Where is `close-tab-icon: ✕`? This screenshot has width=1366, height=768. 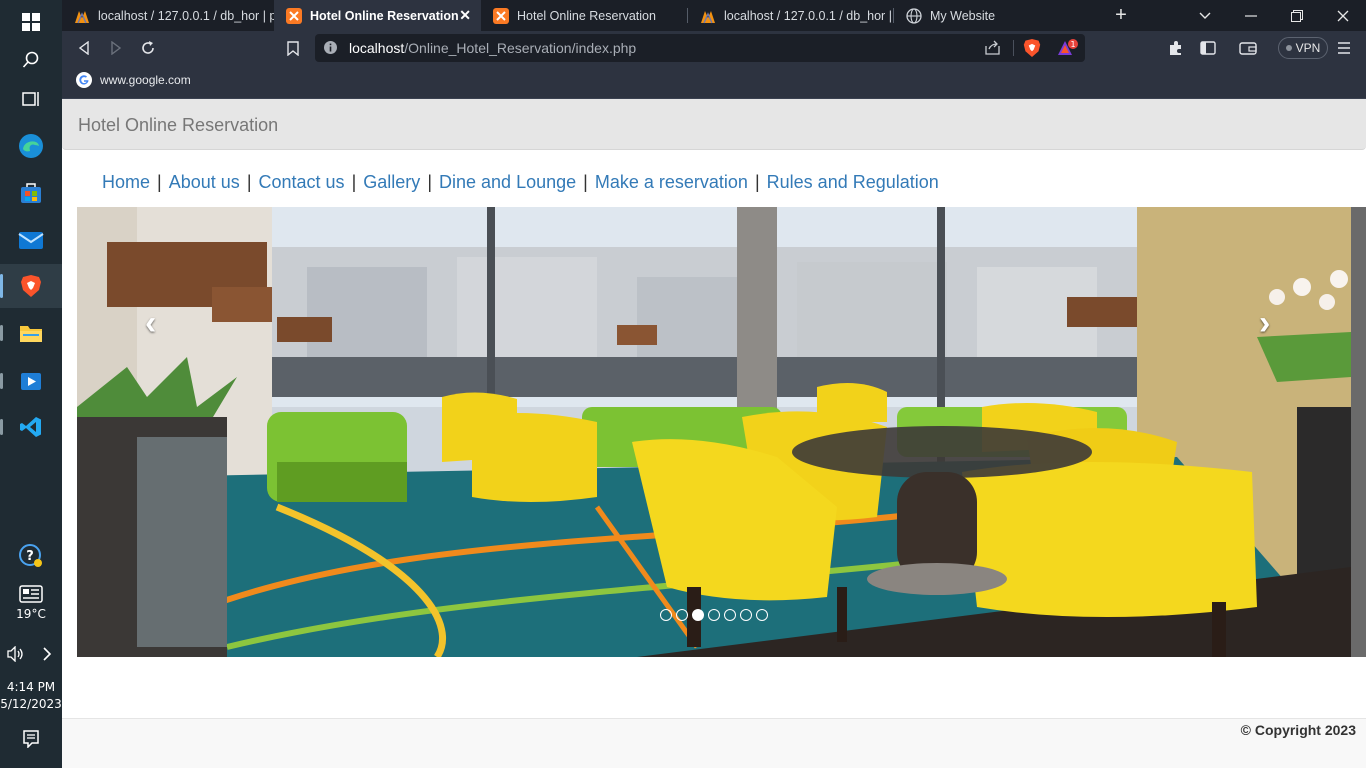 close-tab-icon: ✕ is located at coordinates (465, 15).